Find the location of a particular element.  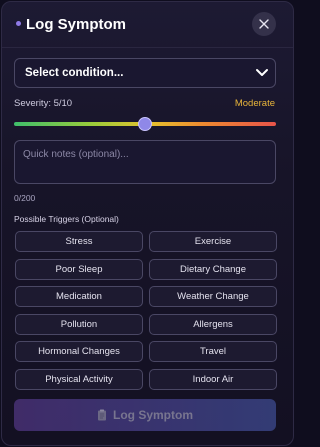

severity-slider is located at coordinates (145, 124).